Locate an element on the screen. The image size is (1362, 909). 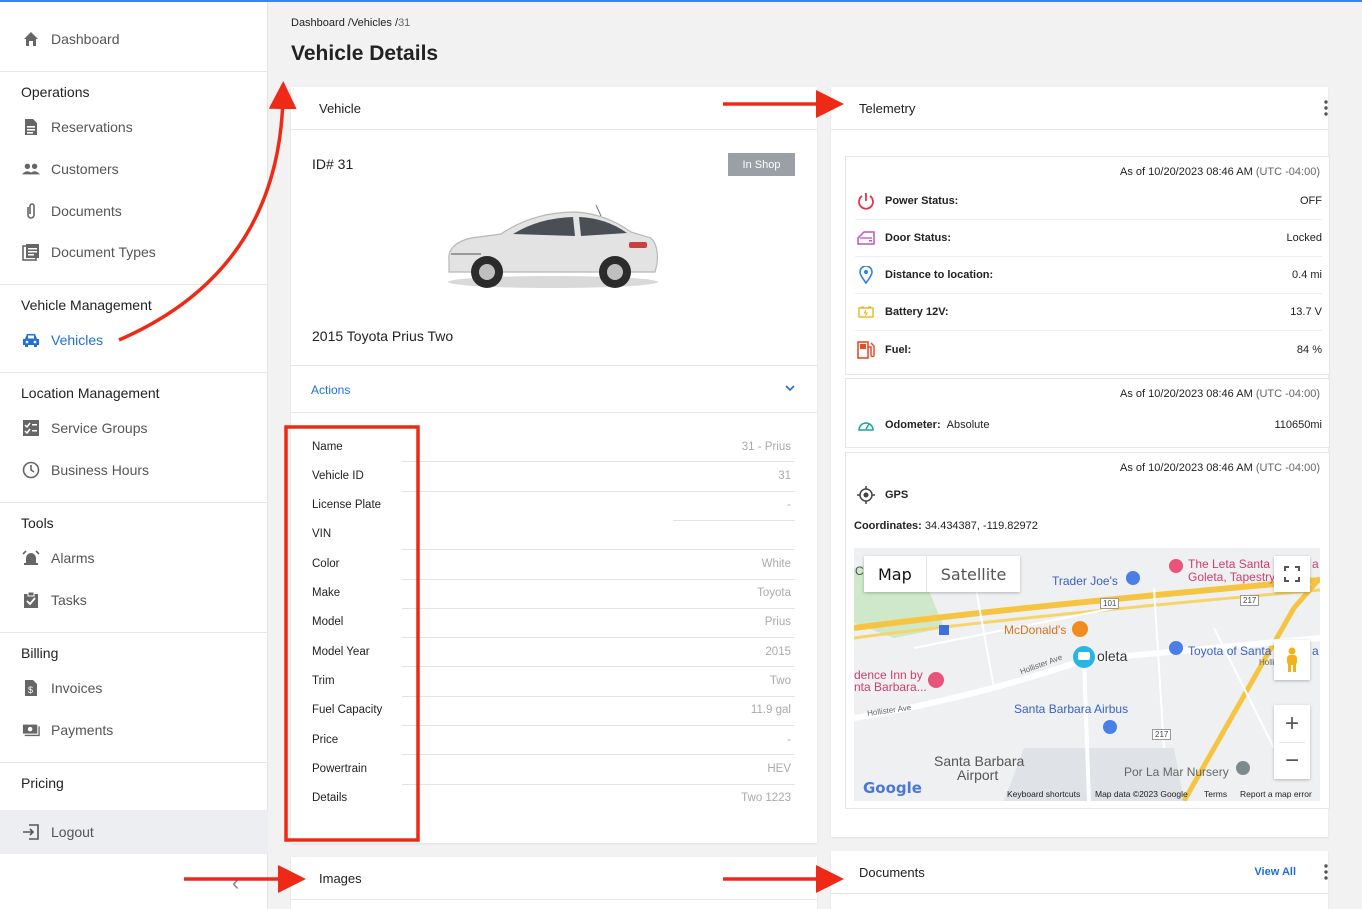
sidebar-item-label: Service Groups is located at coordinates (99, 428).